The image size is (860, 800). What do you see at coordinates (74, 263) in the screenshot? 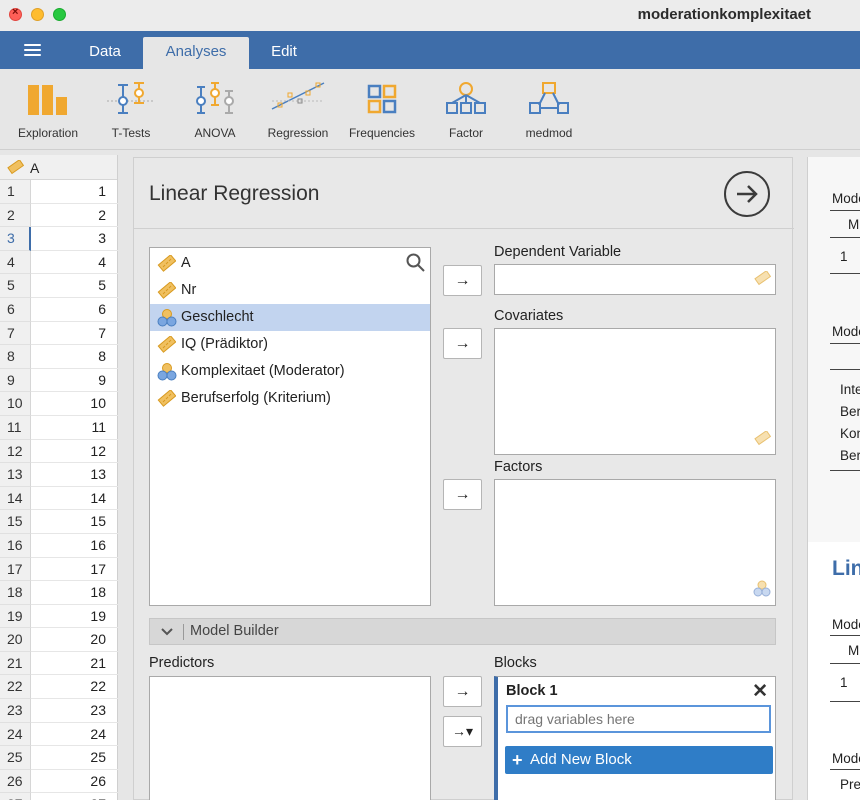
I see `cell-value: 4` at bounding box center [74, 263].